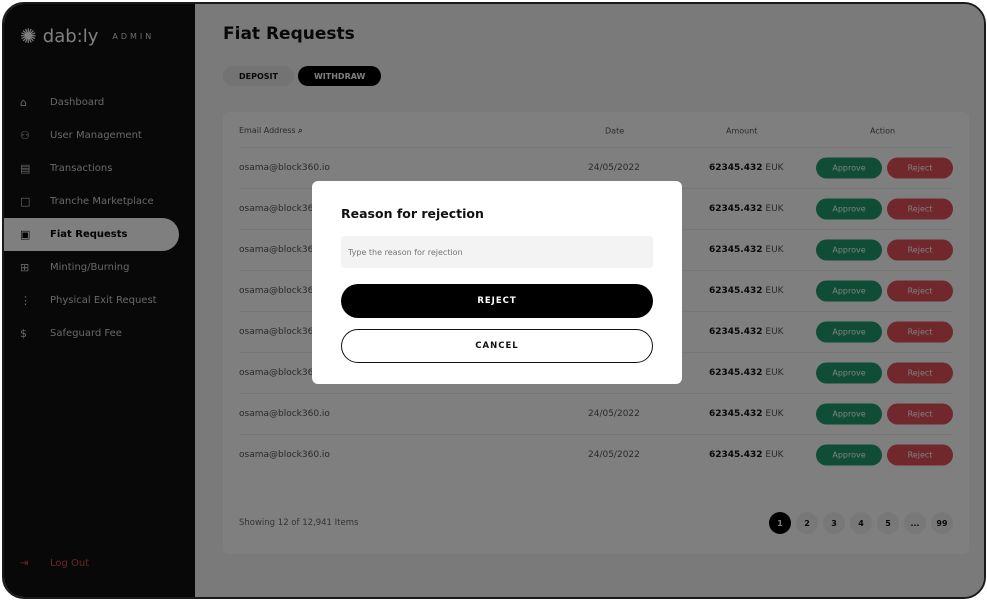 The height and width of the screenshot is (601, 987). What do you see at coordinates (497, 282) in the screenshot?
I see `rejection-modal: Reason for rejection REJECT CANCEL` at bounding box center [497, 282].